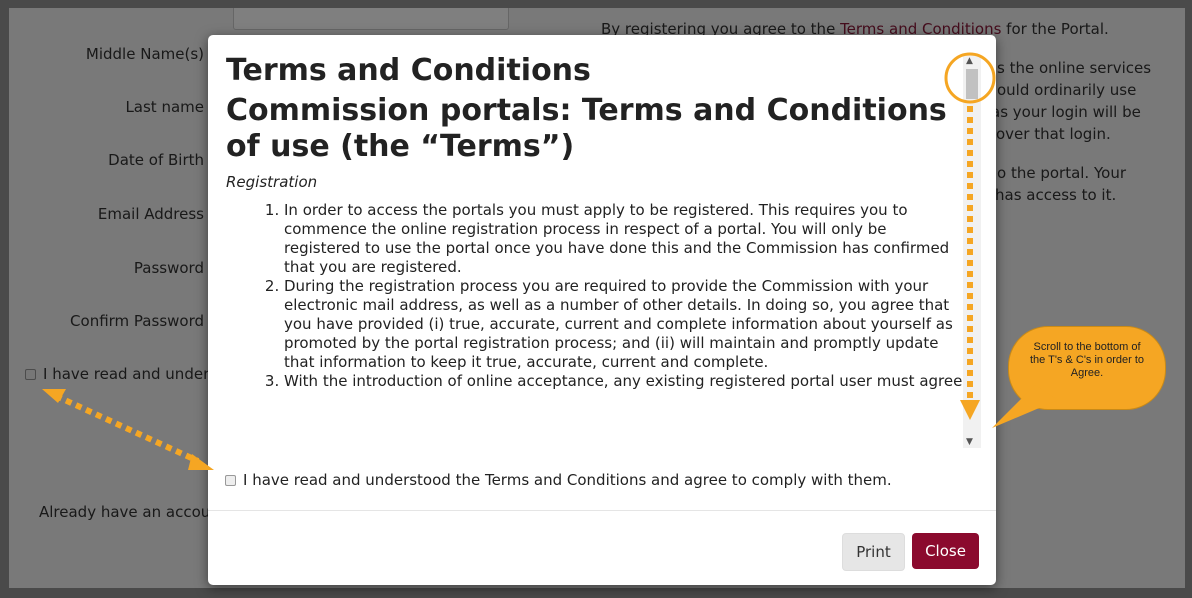 Image resolution: width=1192 pixels, height=598 pixels. What do you see at coordinates (972, 251) in the screenshot?
I see `terms-scrollbar: ▲ ▼` at bounding box center [972, 251].